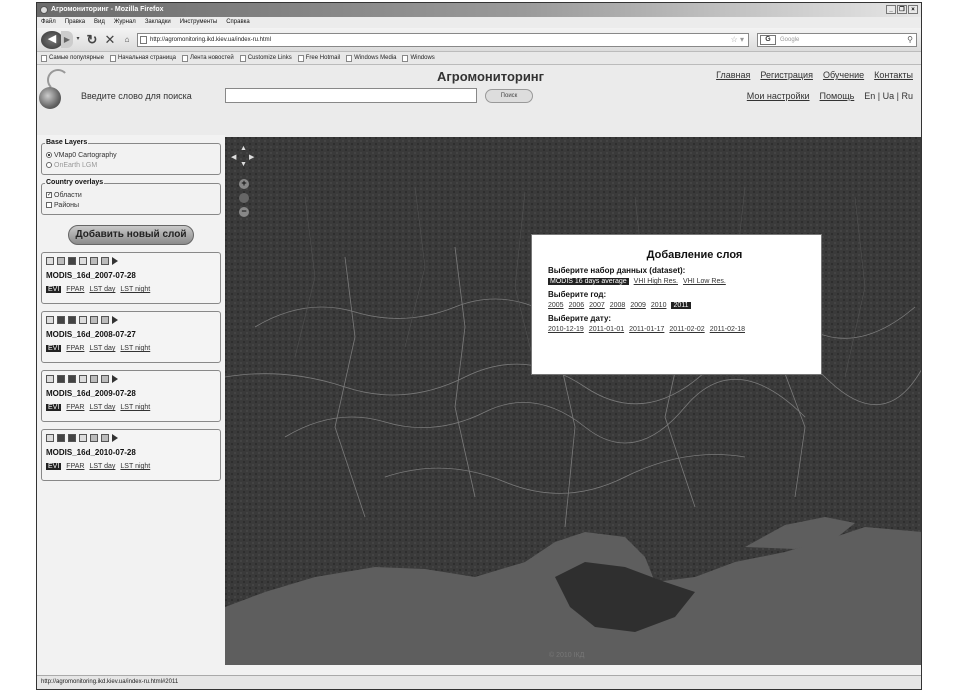 This screenshot has width=955, height=691. Describe the element at coordinates (843, 75) in the screenshot. I see `link-training: Обучение` at that location.